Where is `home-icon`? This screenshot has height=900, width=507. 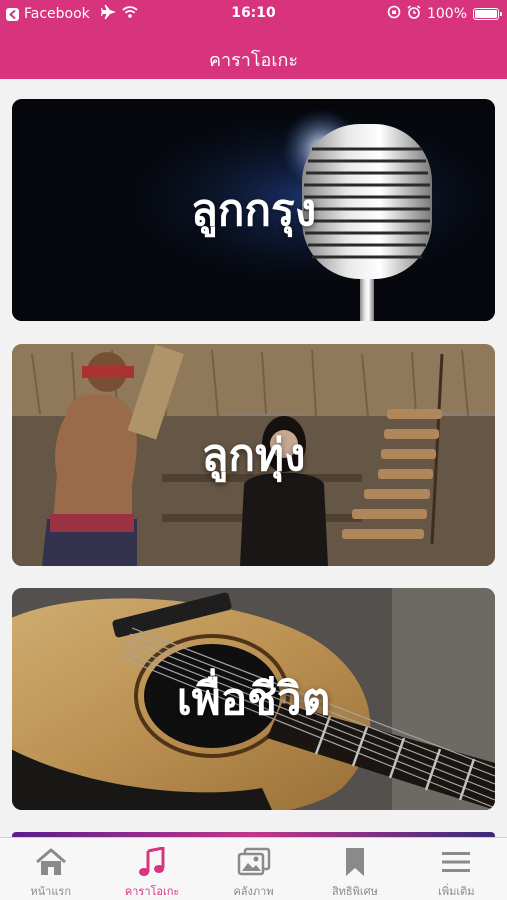
home-icon is located at coordinates (51, 862).